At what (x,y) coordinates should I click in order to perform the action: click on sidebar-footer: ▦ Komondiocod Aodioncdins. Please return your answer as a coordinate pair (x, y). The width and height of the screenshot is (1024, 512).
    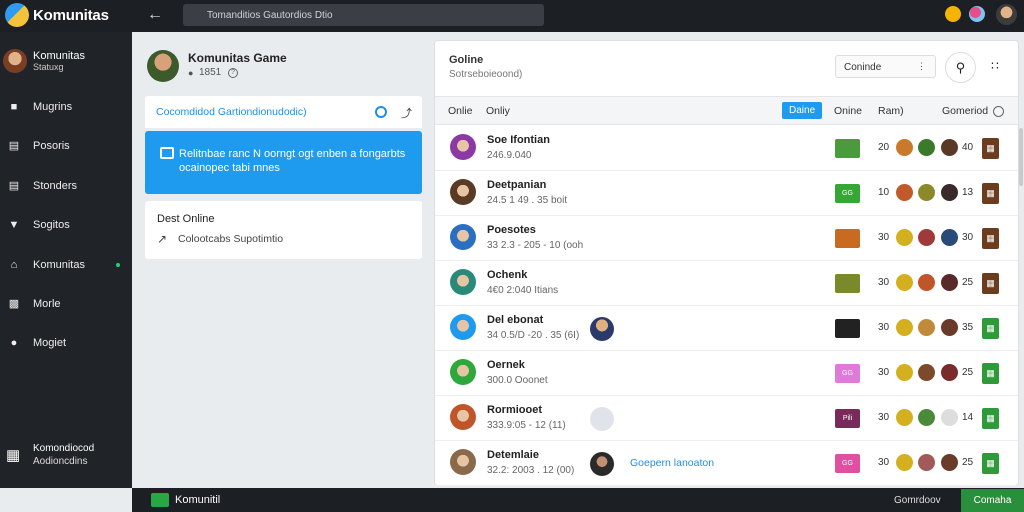
    Looking at the image, I should click on (66, 456).